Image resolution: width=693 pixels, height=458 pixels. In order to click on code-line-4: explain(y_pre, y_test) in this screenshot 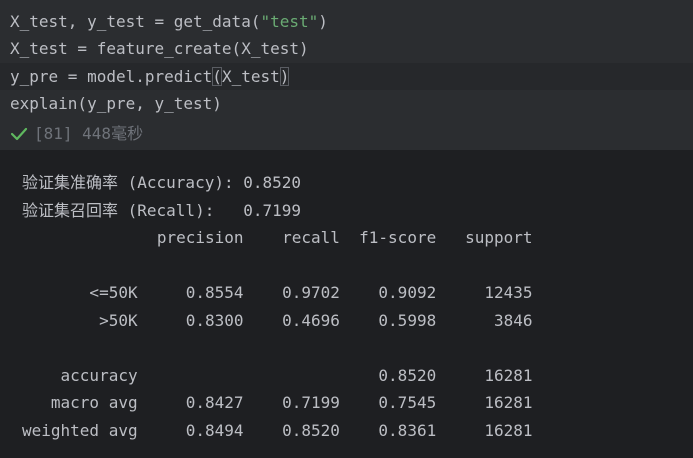, I will do `click(116, 103)`.